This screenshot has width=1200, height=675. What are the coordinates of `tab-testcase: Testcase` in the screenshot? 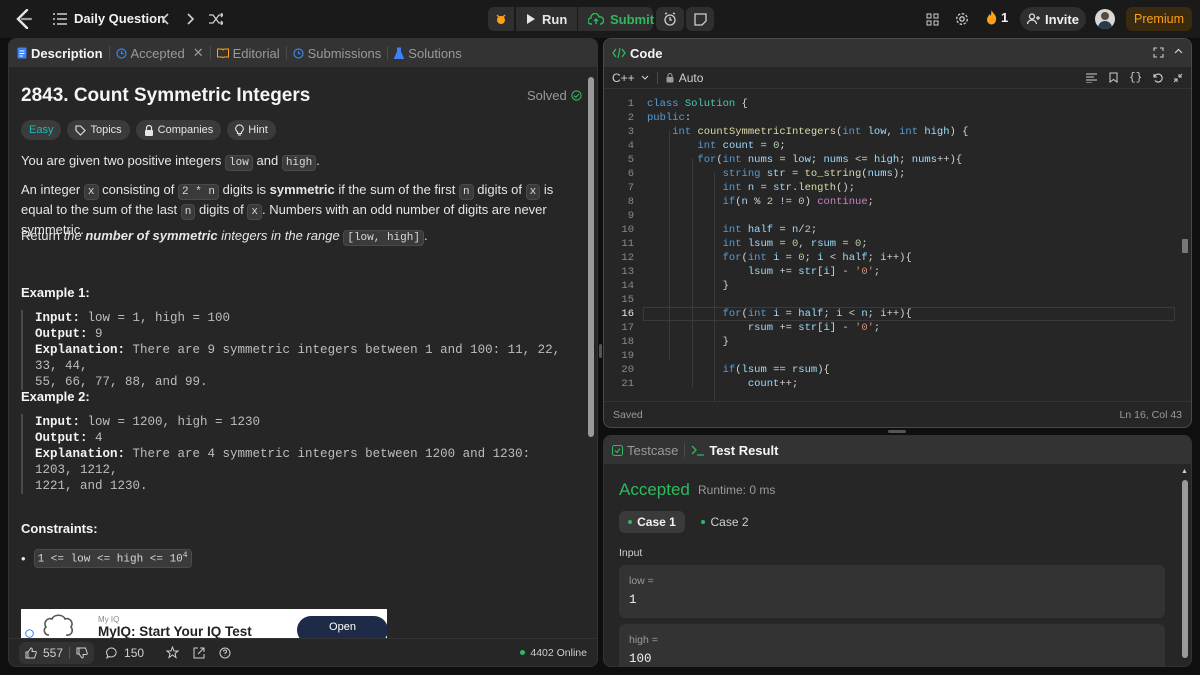 It's located at (644, 450).